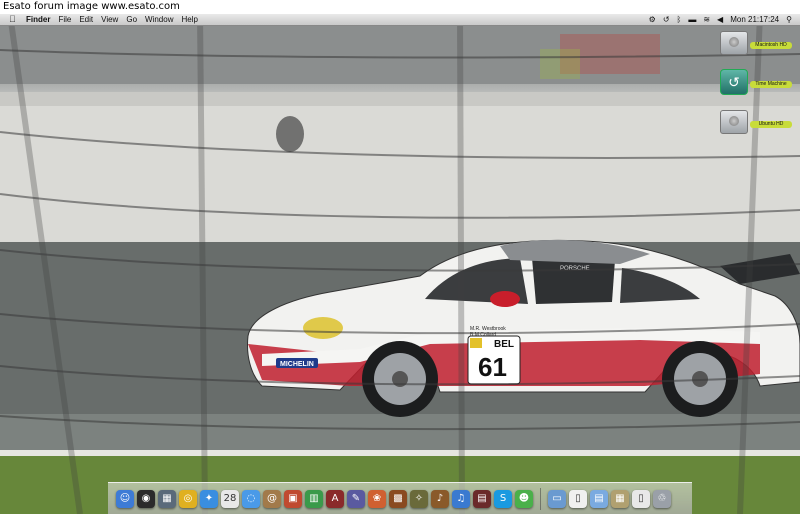 This screenshot has width=800, height=514. Describe the element at coordinates (504, 344) in the screenshot. I see `car-country-code: BEL` at that location.